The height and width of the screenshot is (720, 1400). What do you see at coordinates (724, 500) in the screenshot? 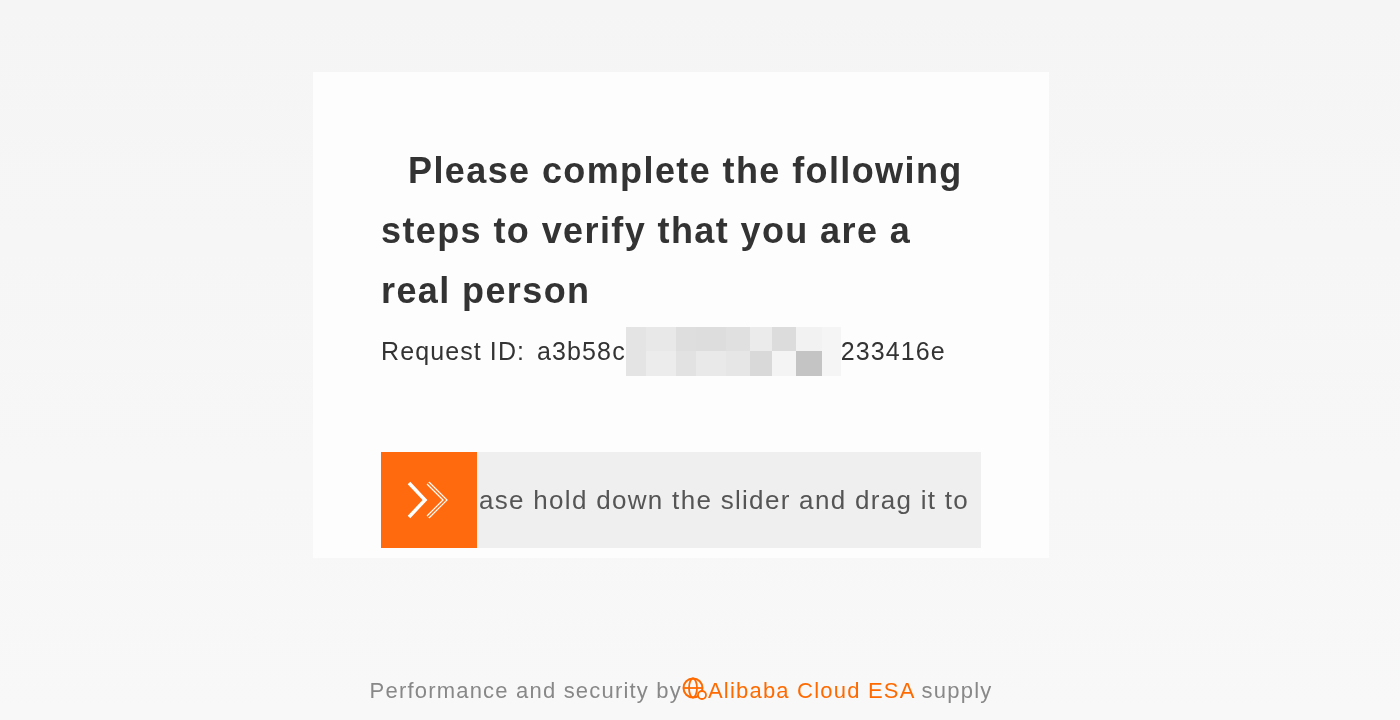
I see `slider-hint: ase hold down the slider and drag it to` at bounding box center [724, 500].